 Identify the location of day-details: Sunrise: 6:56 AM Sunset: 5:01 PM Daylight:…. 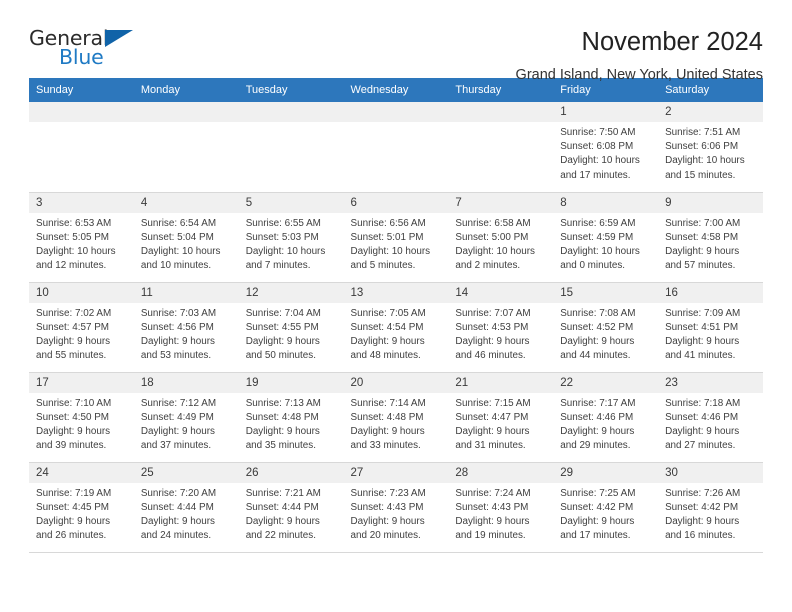
(396, 243).